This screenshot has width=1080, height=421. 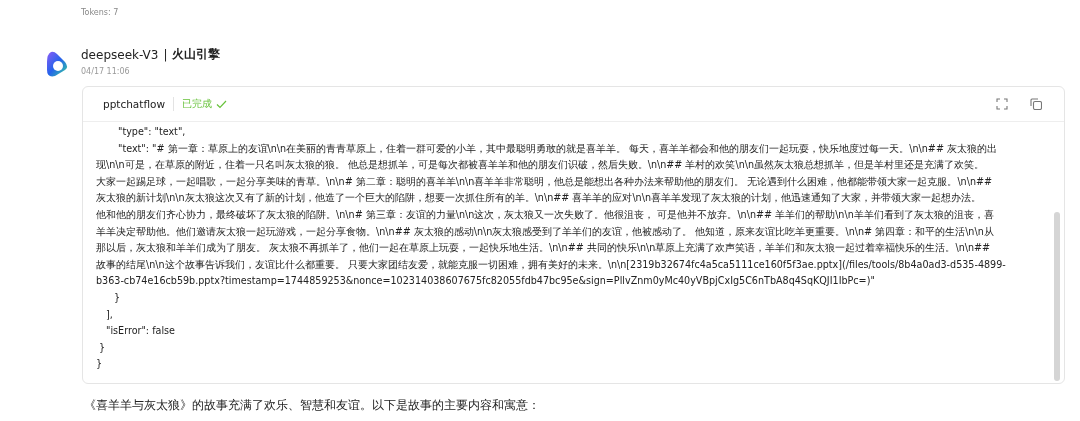 What do you see at coordinates (541, 165) in the screenshot?
I see `code-line: 现\n\n可是，在草原的附近，住着一只名叫灰太狼的狼。 他总是想抓羊，可是每次都被喜羊羊和他的朋友们识破，然后失败。\n\n## 羊村的欢笑\n\n虽然灰太狼总想抓羊，但是羊村里还是充满了欢笑。` at bounding box center [541, 165].